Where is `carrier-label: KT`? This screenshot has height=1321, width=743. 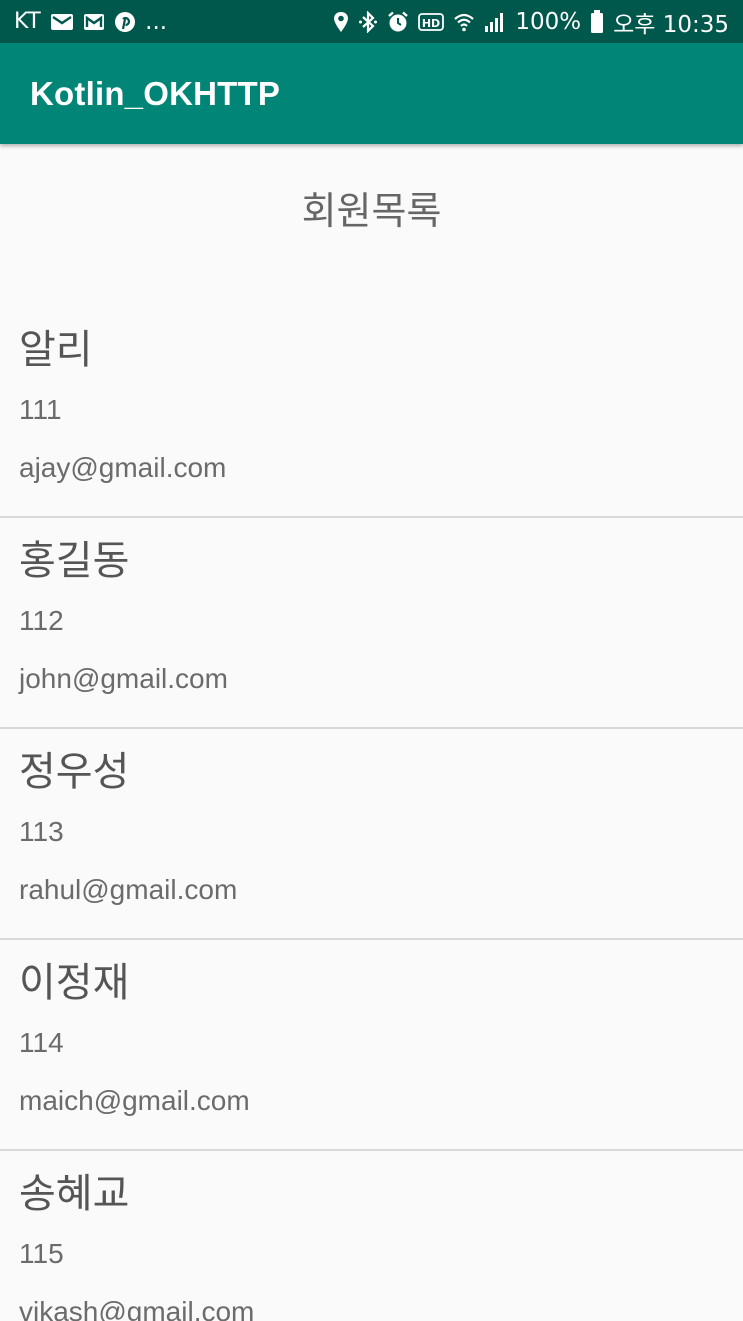 carrier-label: KT is located at coordinates (28, 21).